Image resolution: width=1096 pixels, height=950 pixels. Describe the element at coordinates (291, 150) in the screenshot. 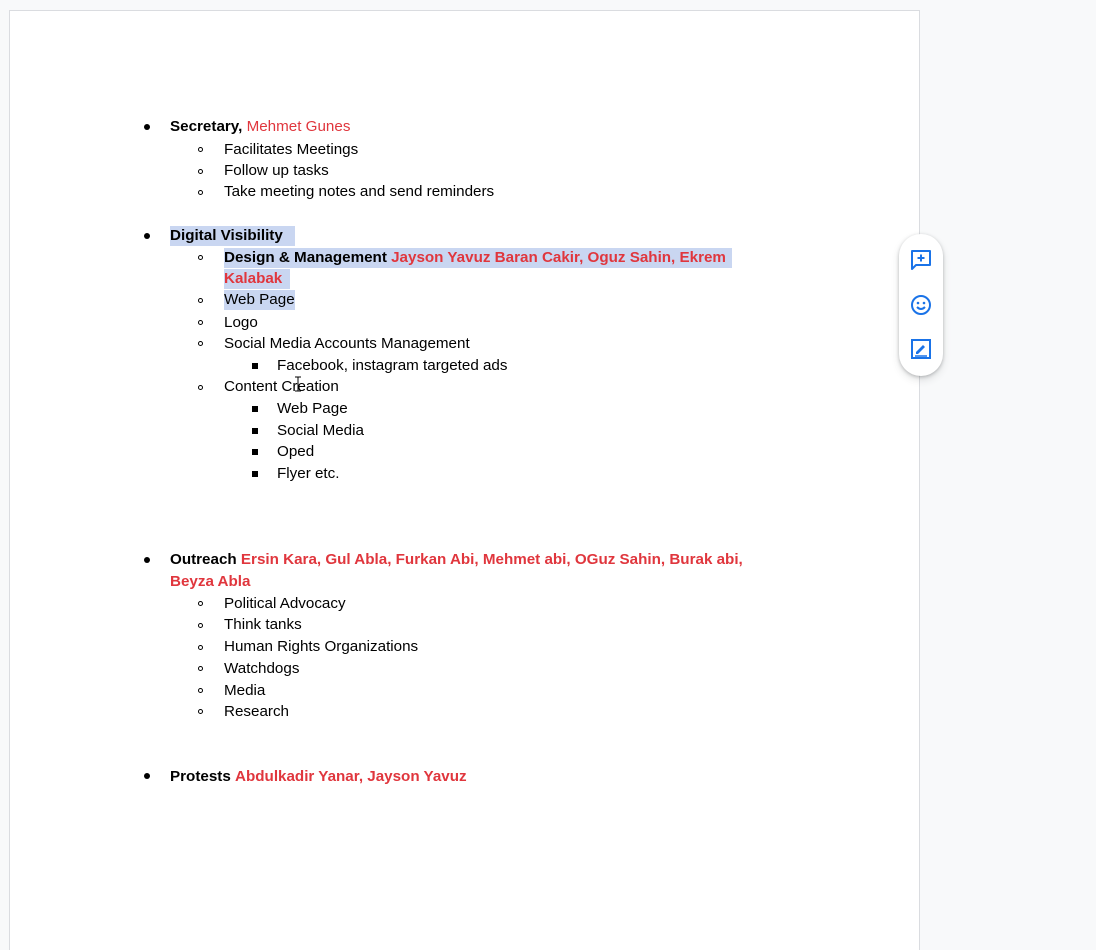

I see `list-item: Facilitates Meetings` at that location.